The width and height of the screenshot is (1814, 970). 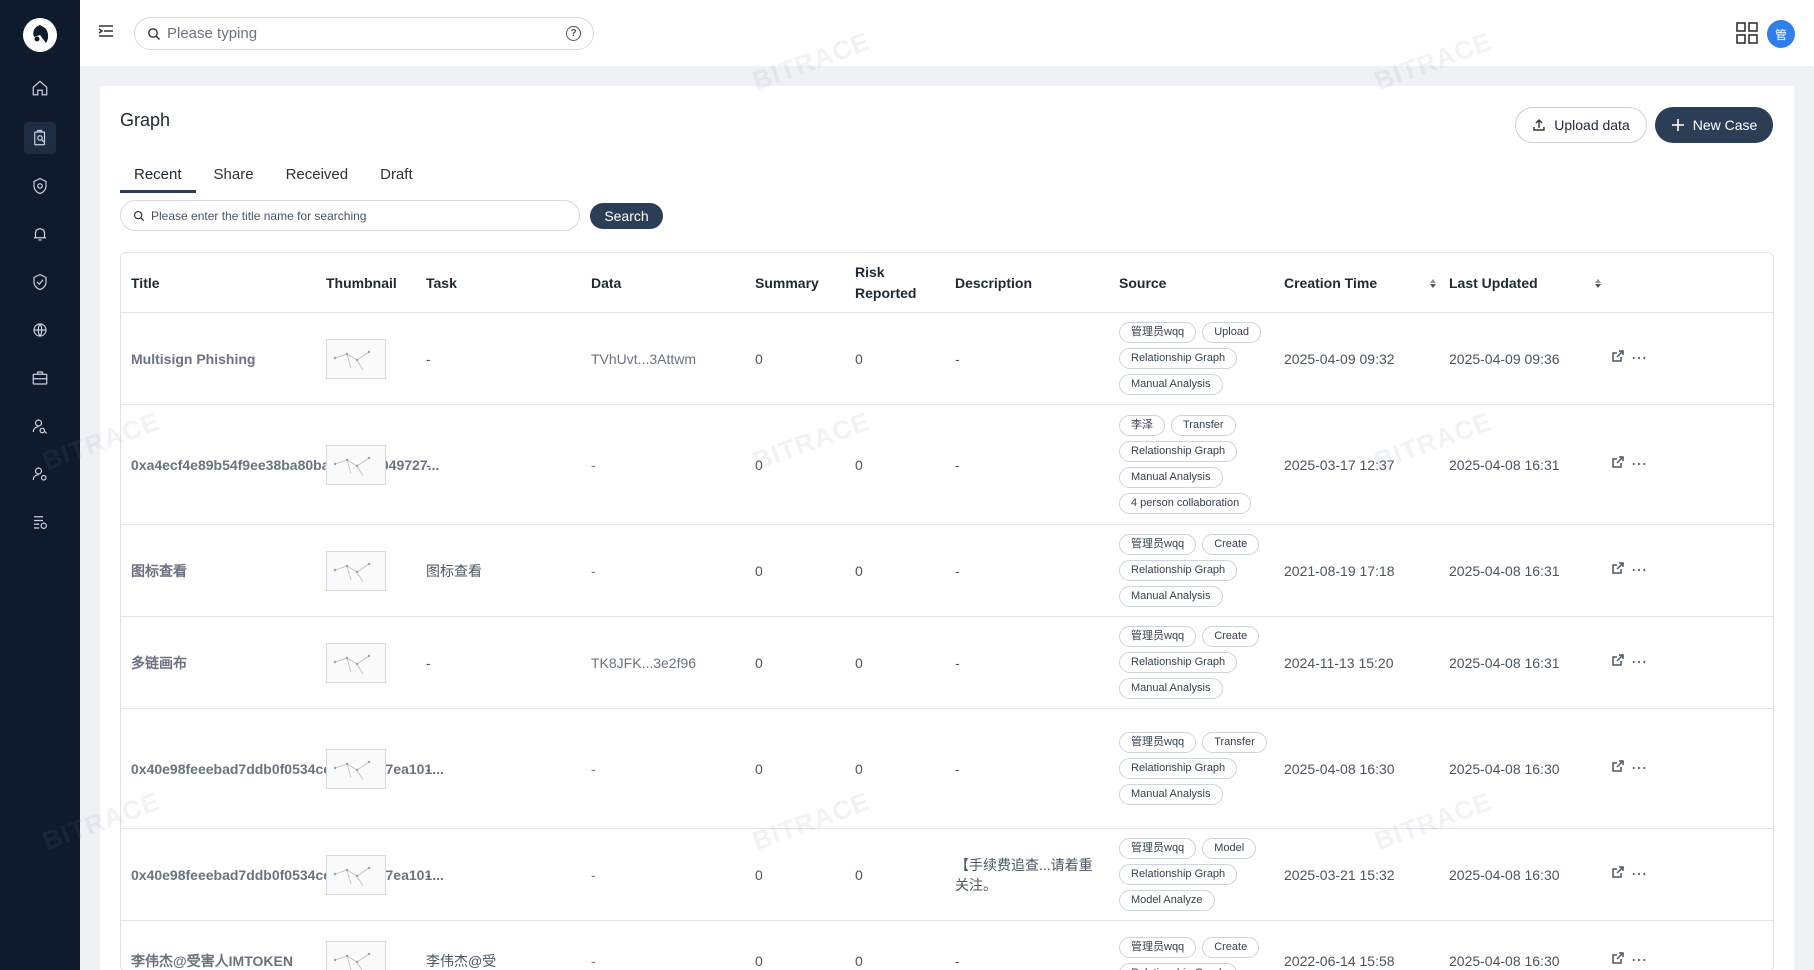 What do you see at coordinates (40, 88) in the screenshot?
I see `home-icon` at bounding box center [40, 88].